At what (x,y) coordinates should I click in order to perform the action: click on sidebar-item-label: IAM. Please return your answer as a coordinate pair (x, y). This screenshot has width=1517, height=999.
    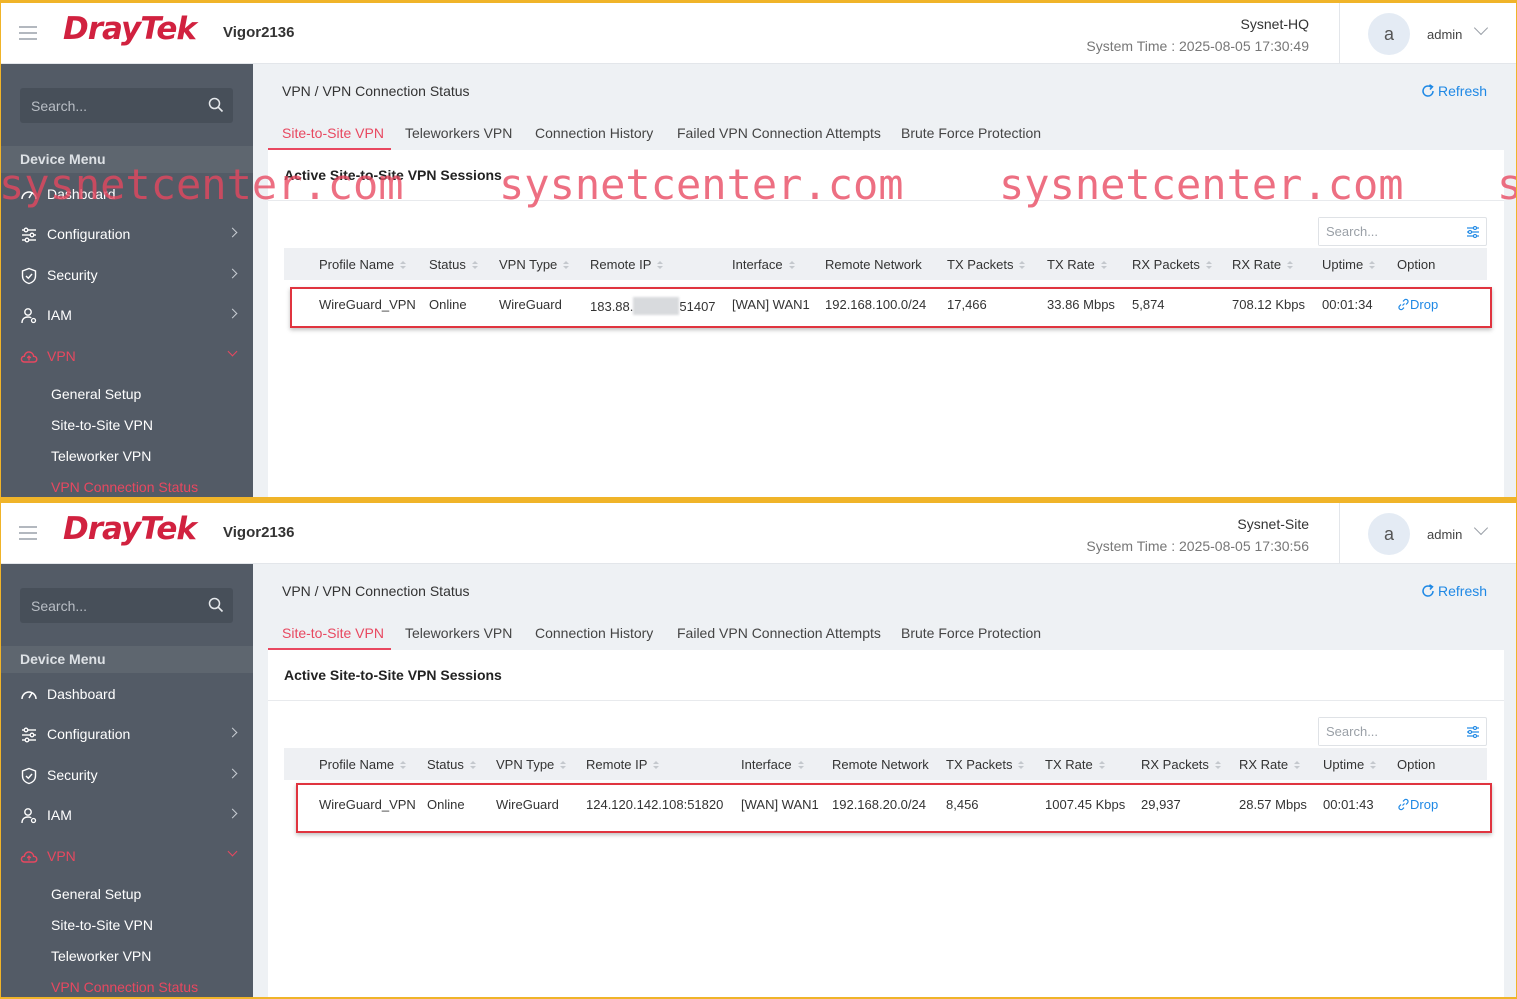
    Looking at the image, I should click on (59, 815).